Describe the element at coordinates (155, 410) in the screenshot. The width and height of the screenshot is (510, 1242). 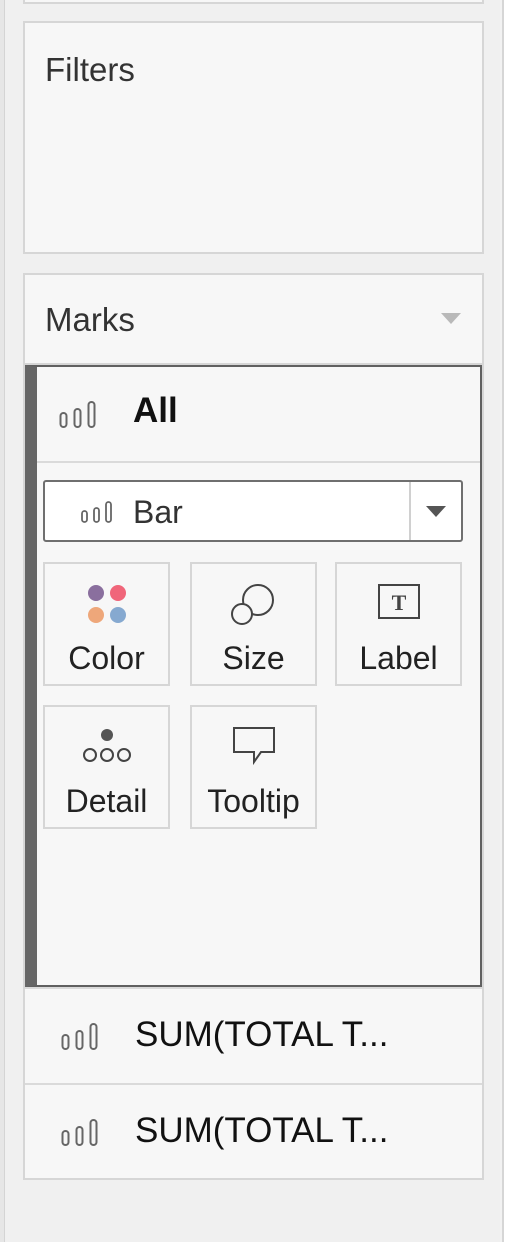
I see `all-marks-label: All` at that location.